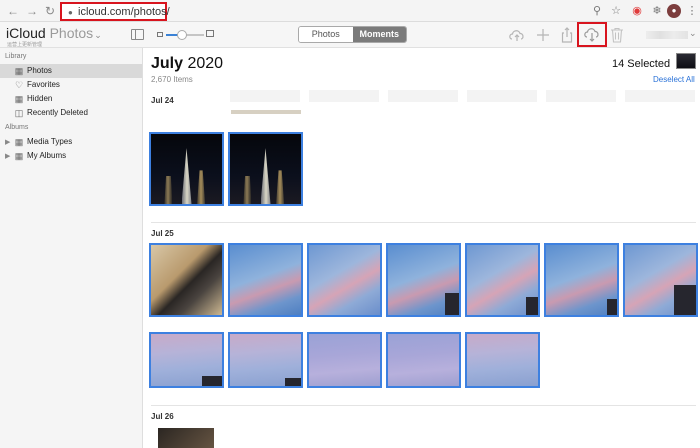 This screenshot has height=448, width=700. What do you see at coordinates (379, 34) in the screenshot?
I see `tab-moments: Moments` at bounding box center [379, 34].